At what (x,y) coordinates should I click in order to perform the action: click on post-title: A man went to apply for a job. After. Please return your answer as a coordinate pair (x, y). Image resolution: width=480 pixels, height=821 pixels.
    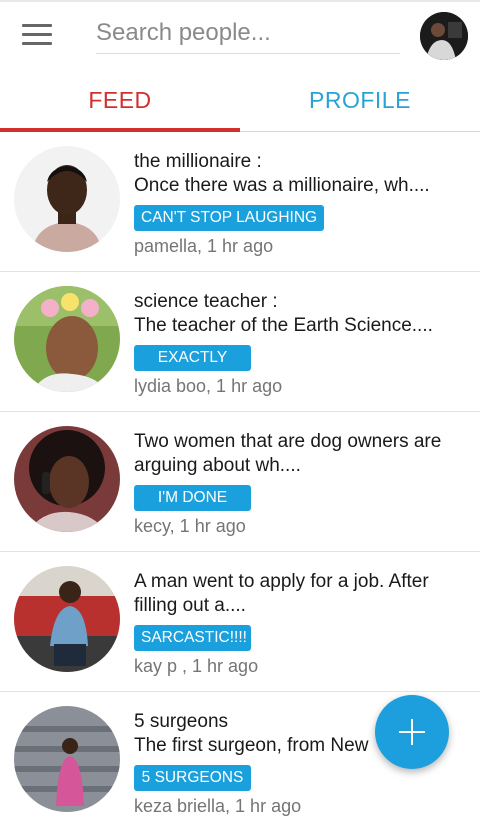
    Looking at the image, I should click on (281, 581).